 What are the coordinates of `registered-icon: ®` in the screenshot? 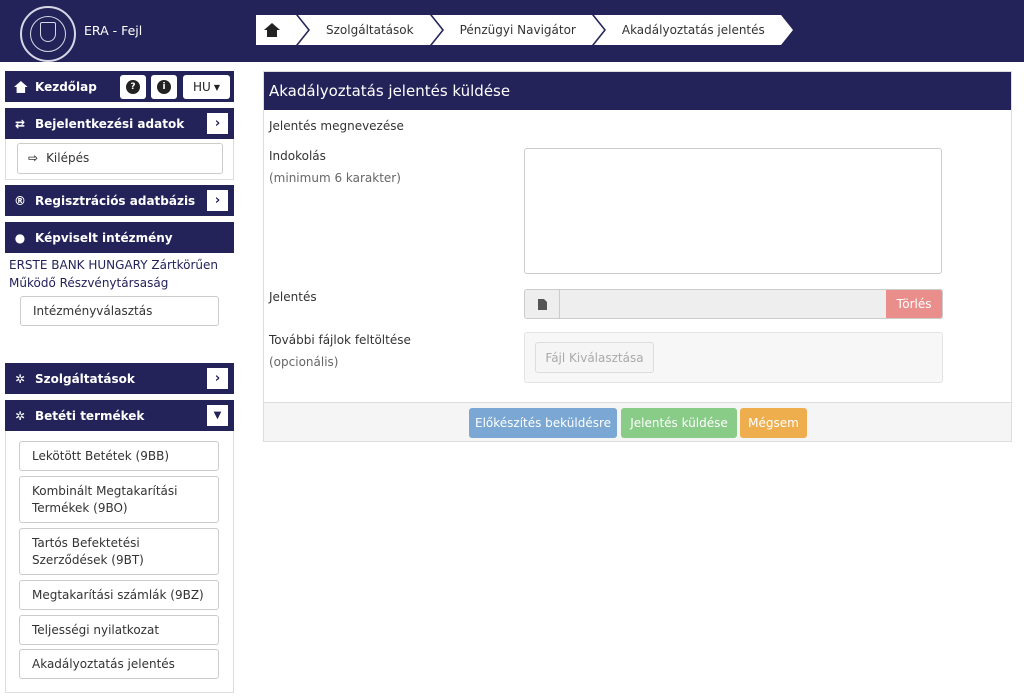 It's located at (20, 200).